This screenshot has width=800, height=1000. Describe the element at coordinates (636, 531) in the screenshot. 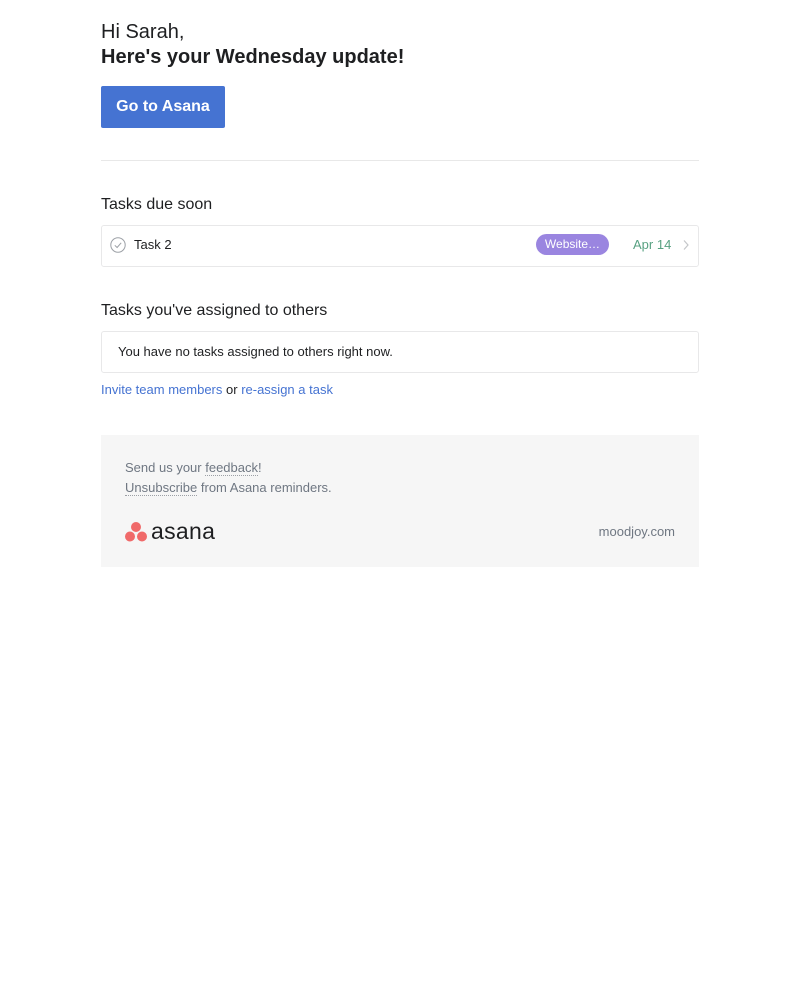

I see `footer-domain: moodjoy.com` at that location.